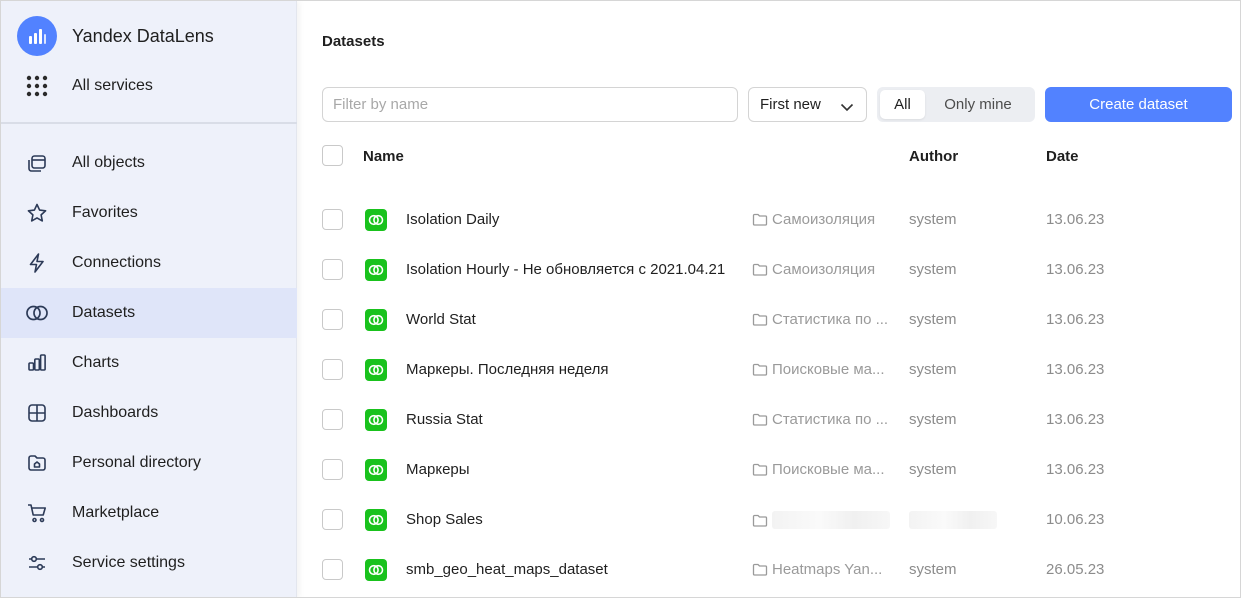  Describe the element at coordinates (902, 104) in the screenshot. I see `scope-all-button: All` at that location.